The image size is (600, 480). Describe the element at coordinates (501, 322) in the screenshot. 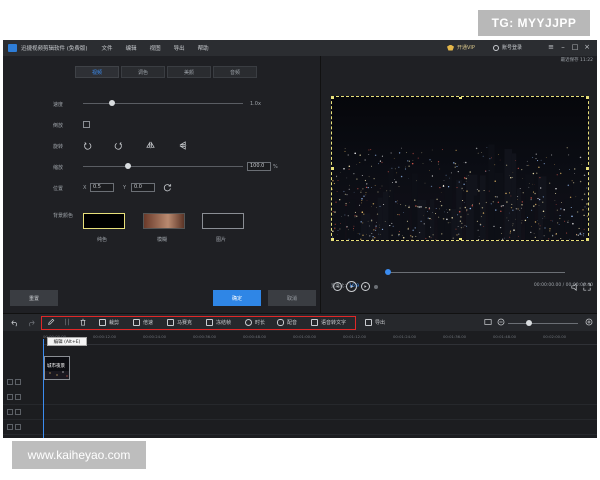

I see `zoom-out-icon` at that location.